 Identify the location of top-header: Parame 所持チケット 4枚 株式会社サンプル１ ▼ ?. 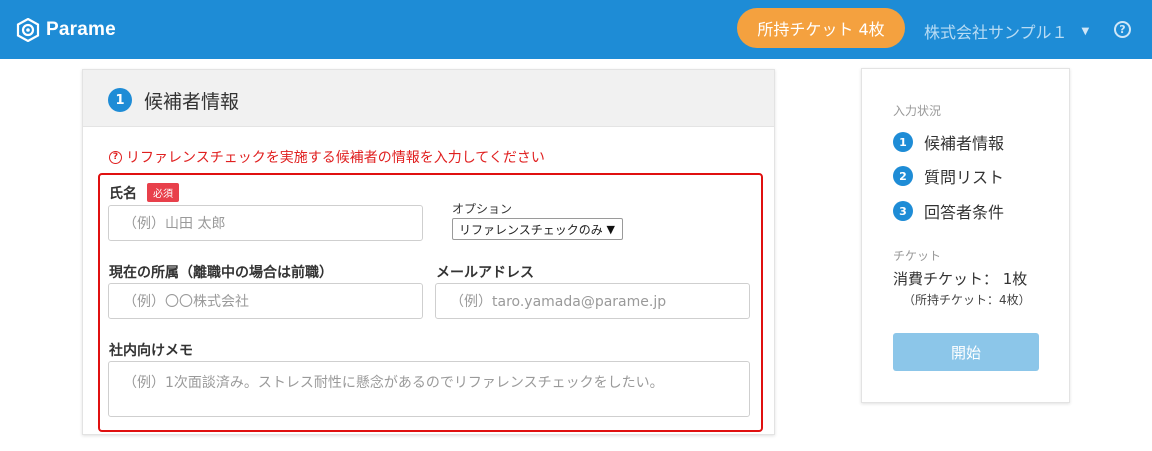
(576, 29).